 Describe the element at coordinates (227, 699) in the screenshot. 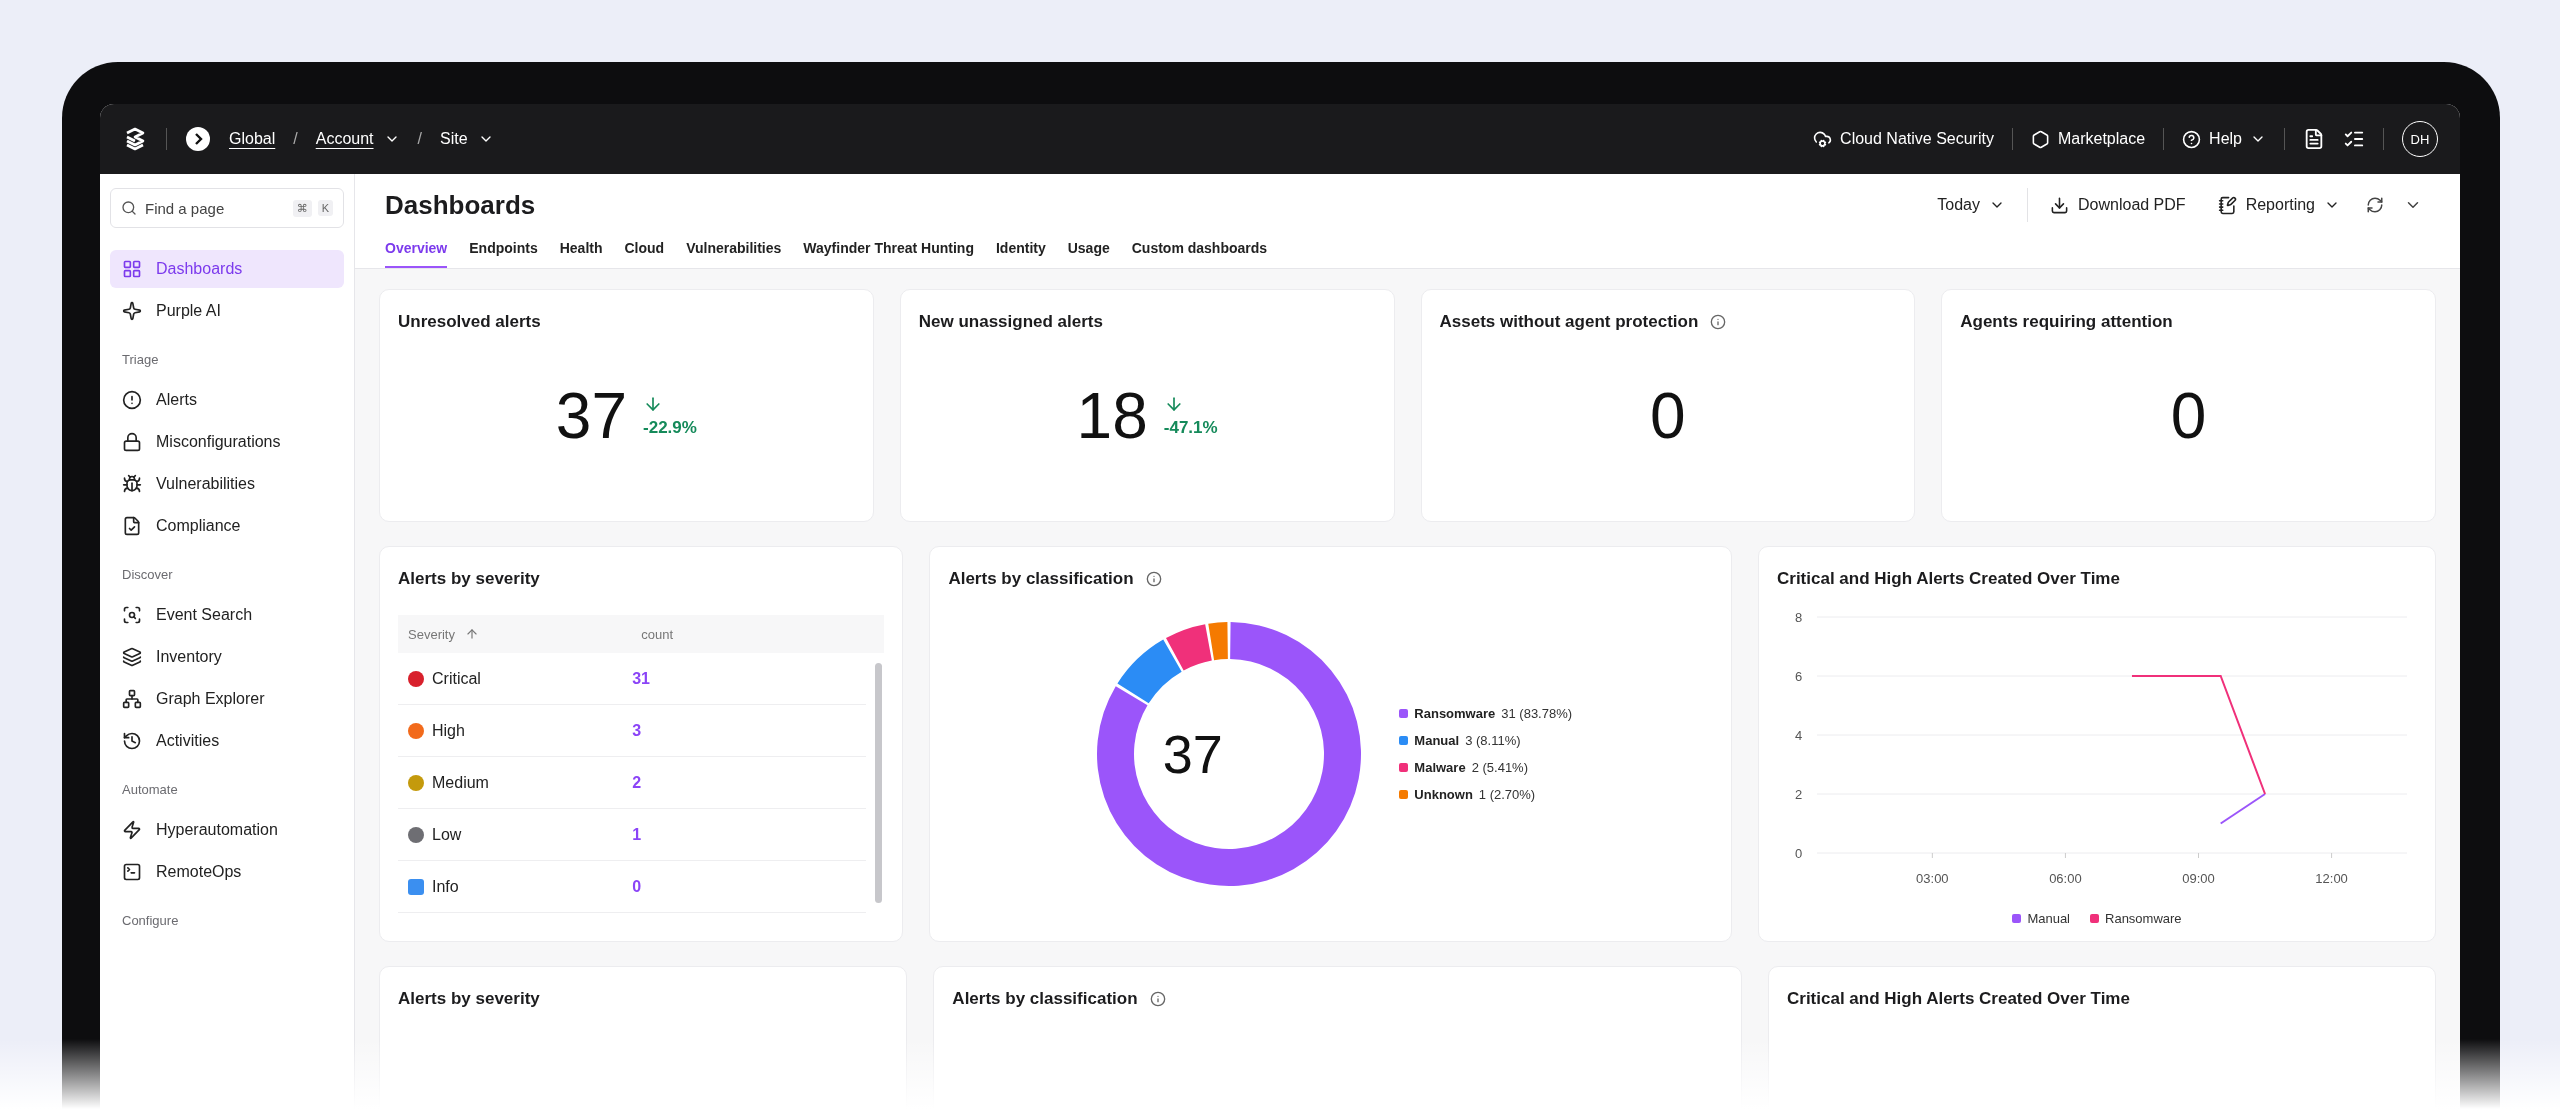

I see `sidebar-item: Graph Explorer` at that location.